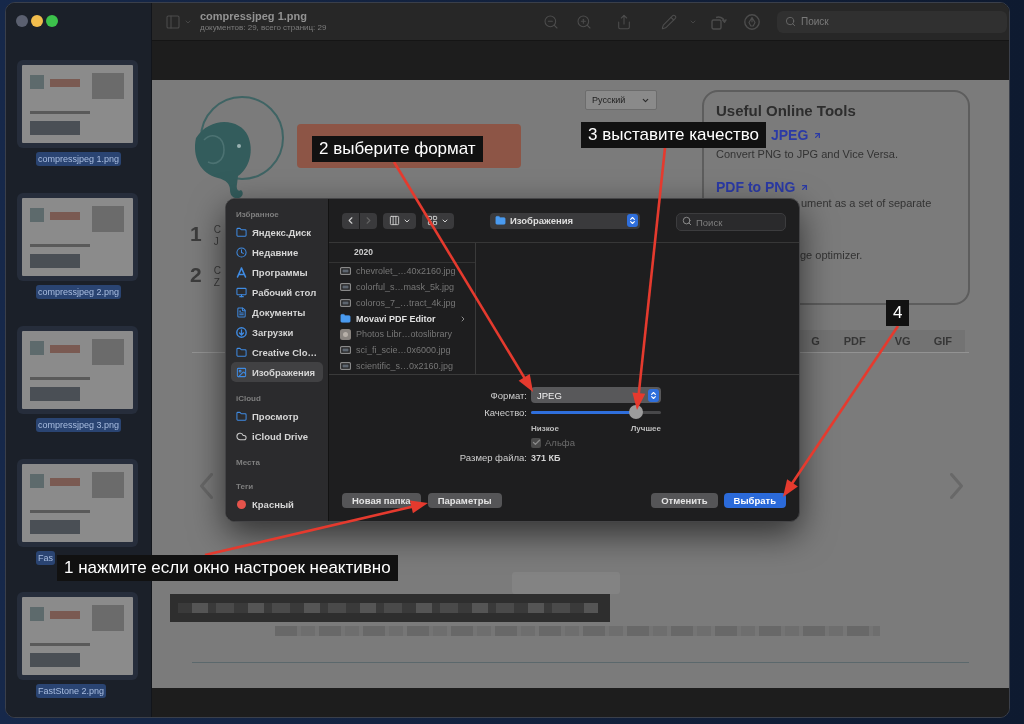 The image size is (1024, 724). I want to click on annotation-label: 4, so click(898, 313).